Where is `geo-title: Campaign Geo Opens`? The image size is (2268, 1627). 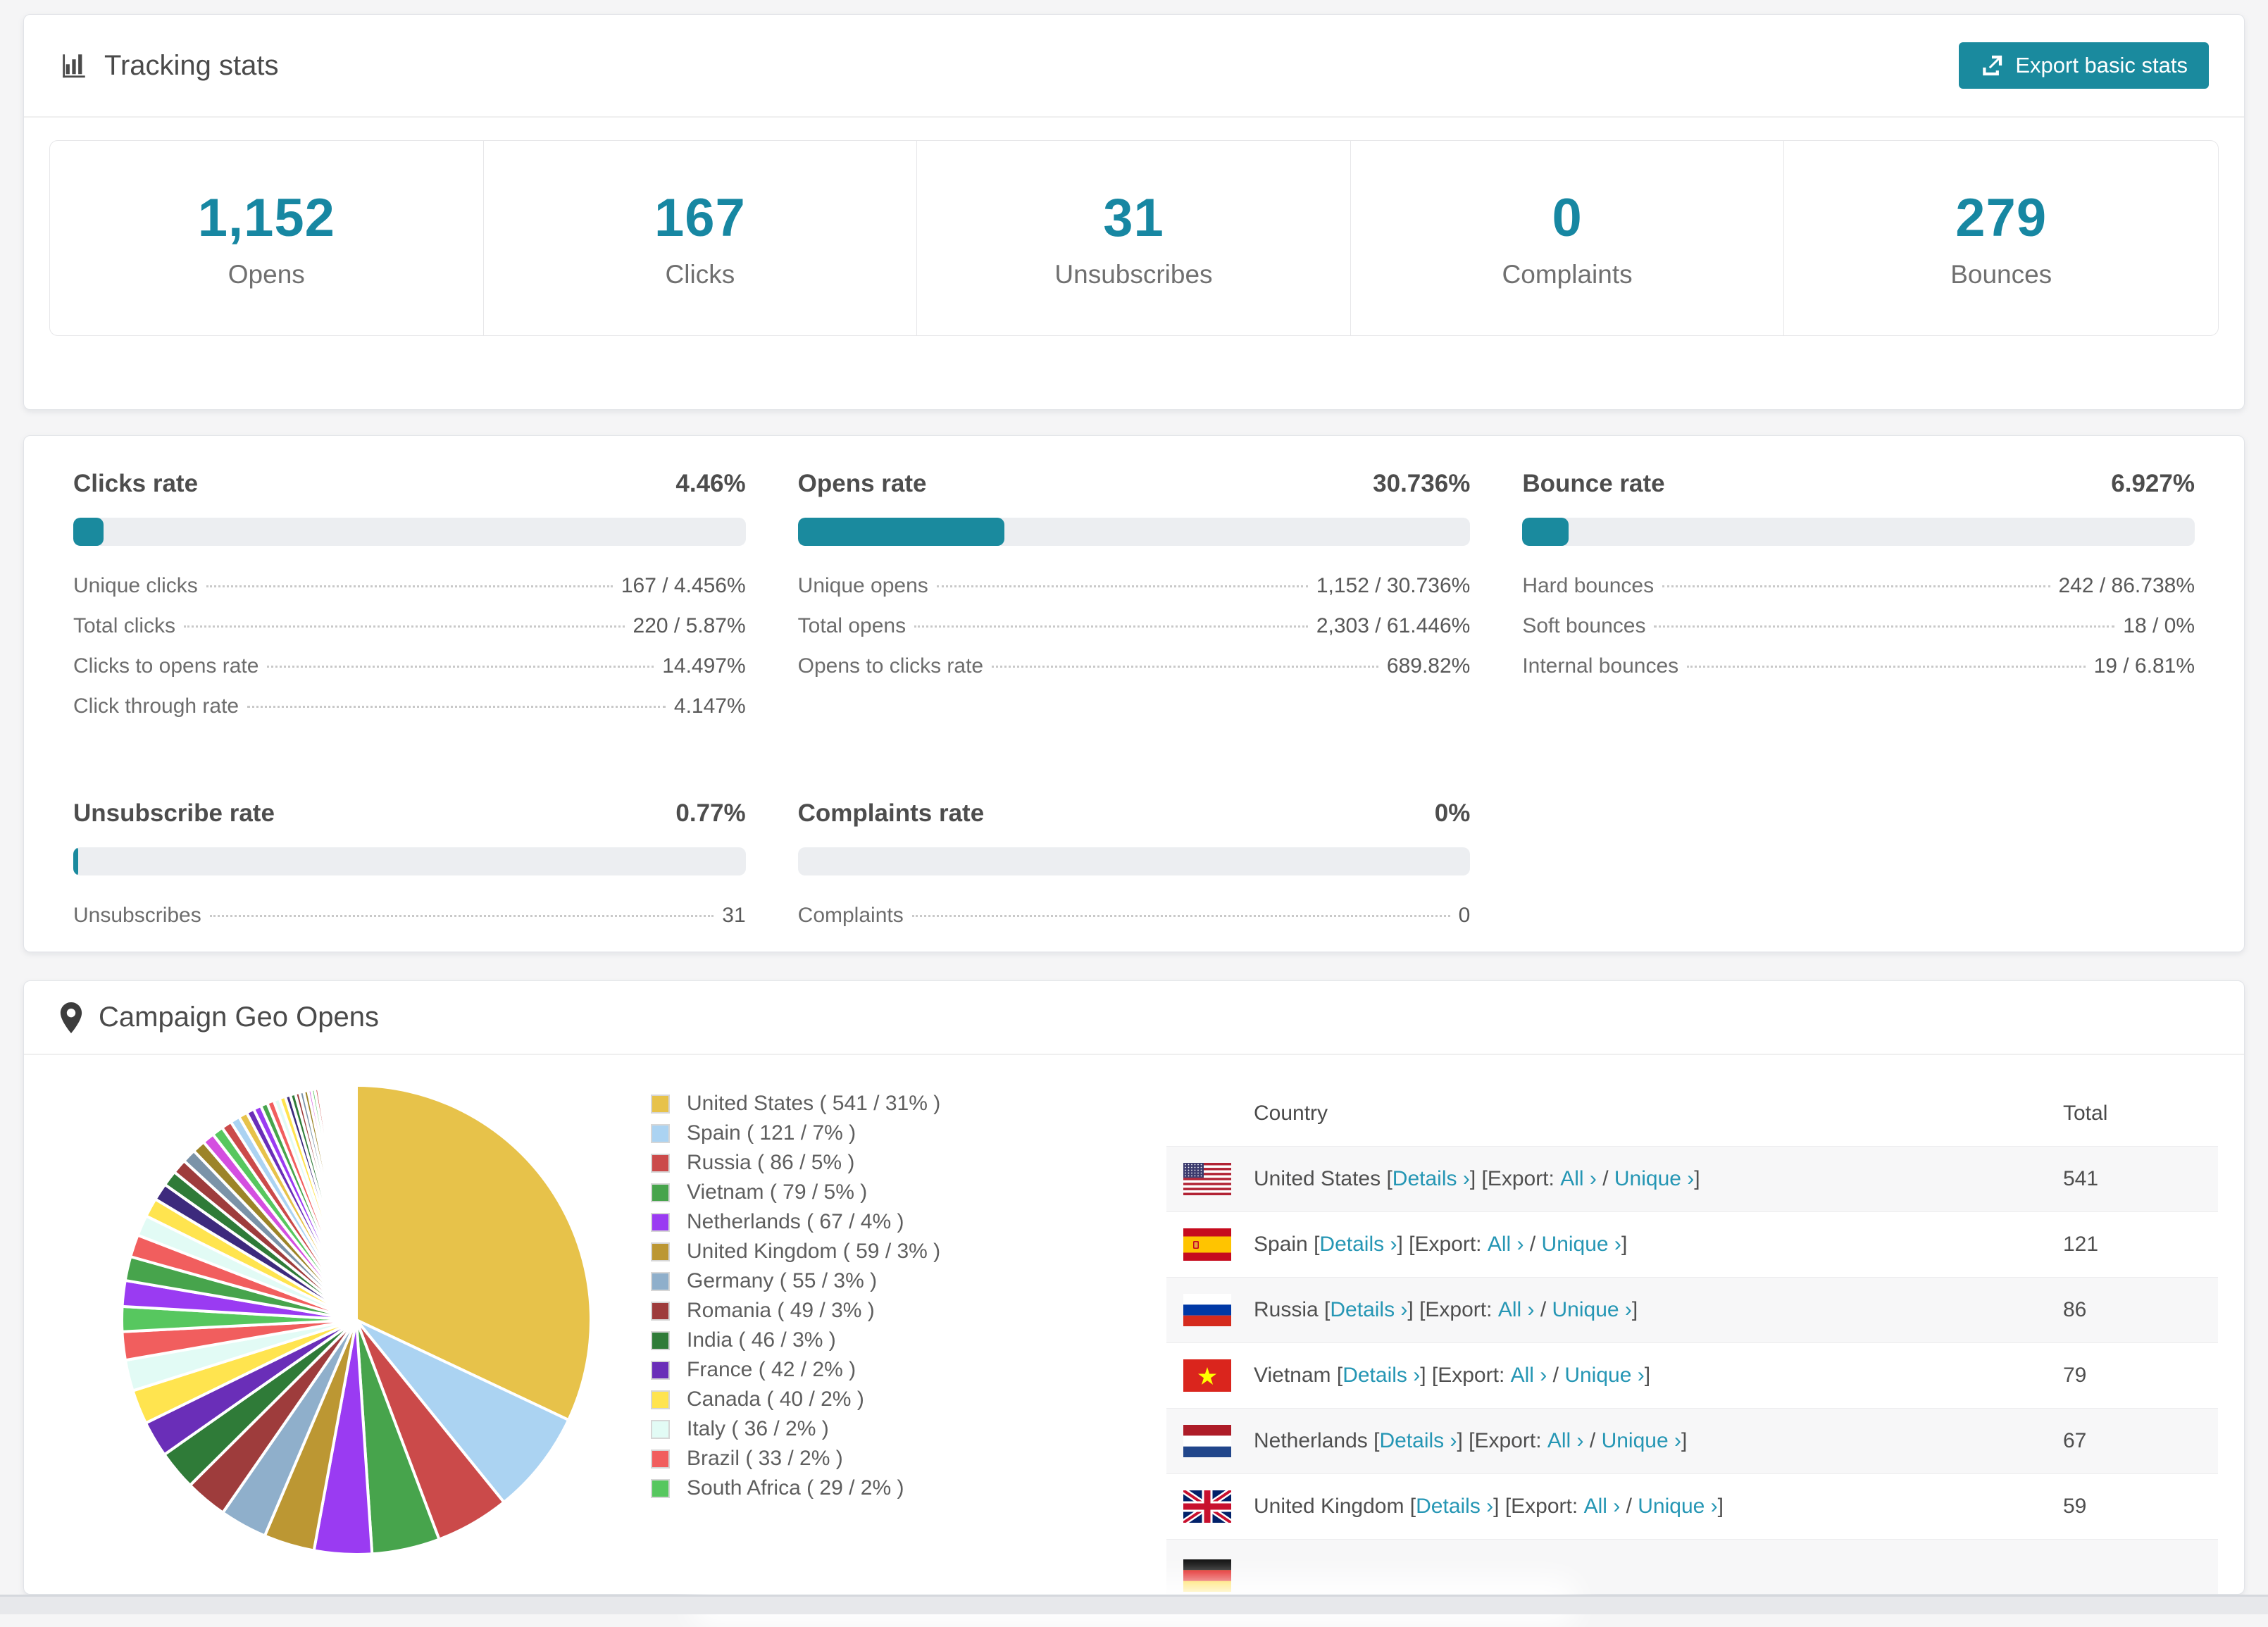
geo-title: Campaign Geo Opens is located at coordinates (240, 1017).